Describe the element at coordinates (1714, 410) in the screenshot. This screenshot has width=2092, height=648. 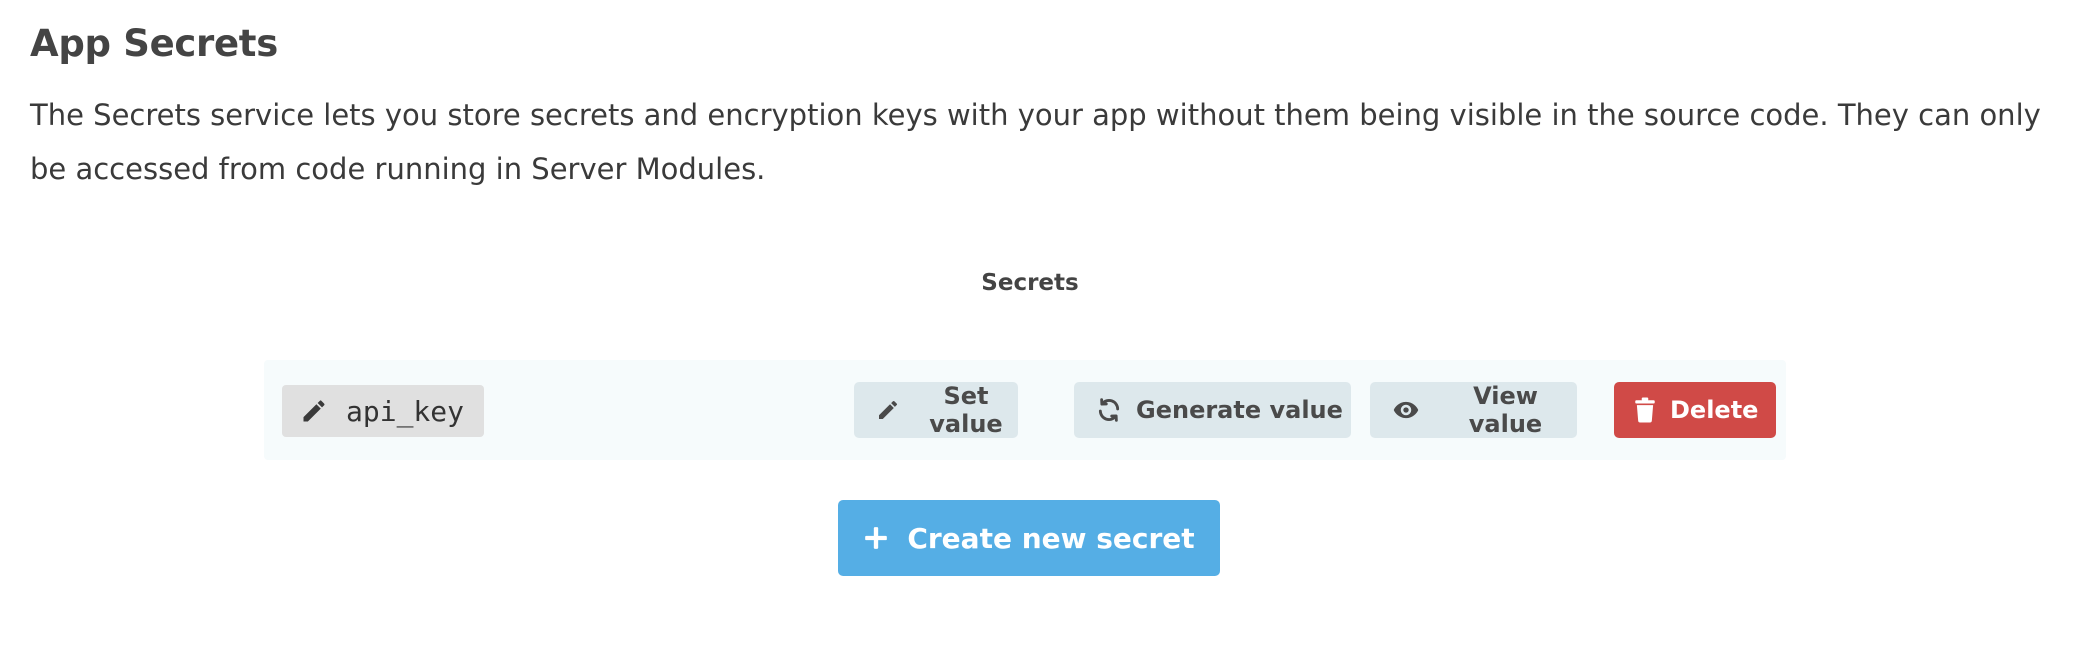
I see `delete-label: Delete` at that location.